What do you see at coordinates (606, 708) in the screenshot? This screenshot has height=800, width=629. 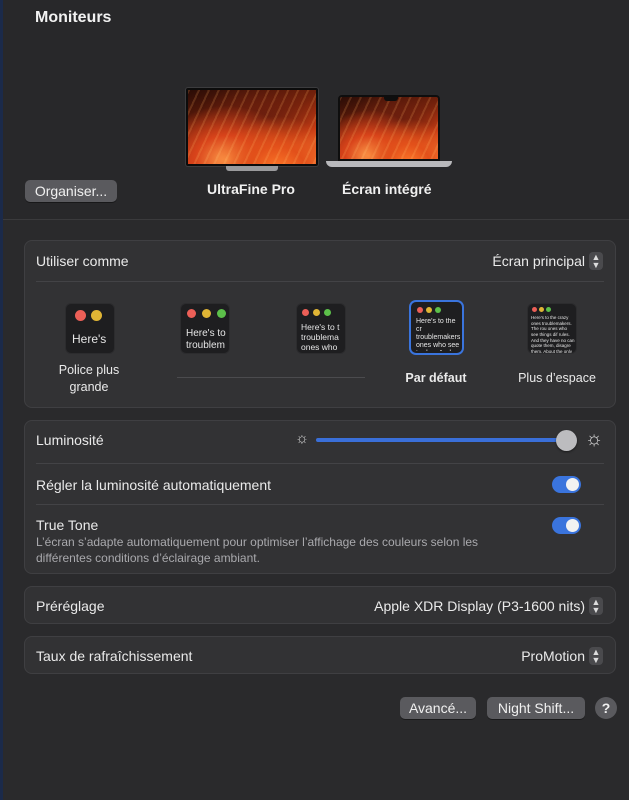 I see `help-button: ?` at bounding box center [606, 708].